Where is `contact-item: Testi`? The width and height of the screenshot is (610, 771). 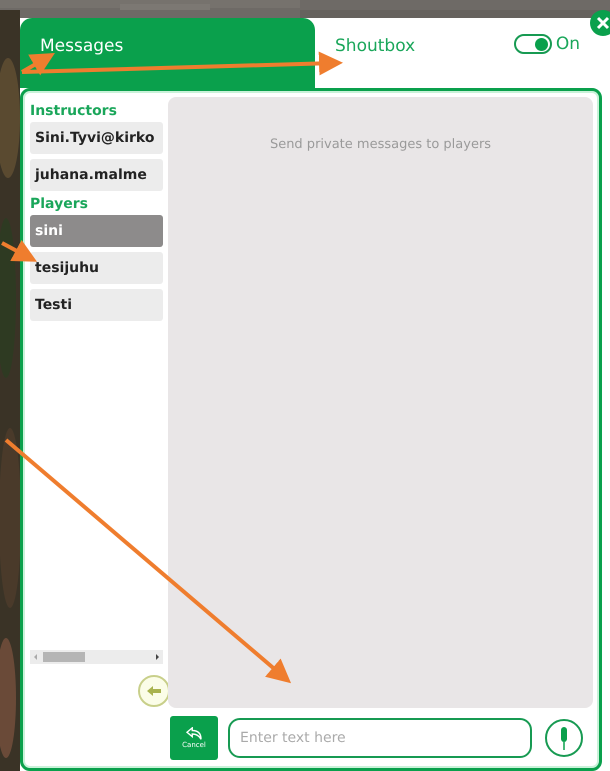
contact-item: Testi is located at coordinates (96, 305).